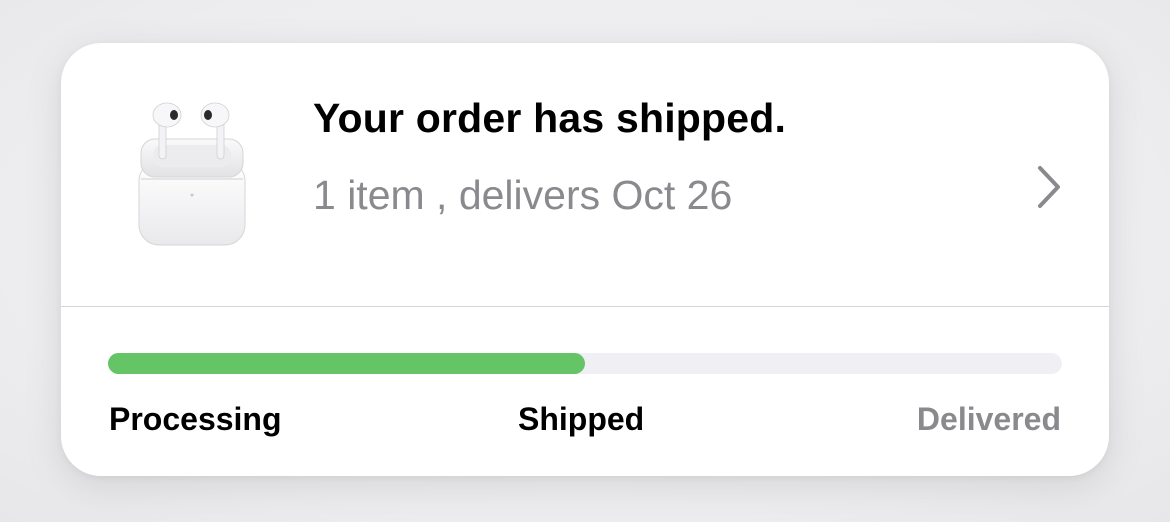  Describe the element at coordinates (192, 174) in the screenshot. I see `airpods-icon` at that location.